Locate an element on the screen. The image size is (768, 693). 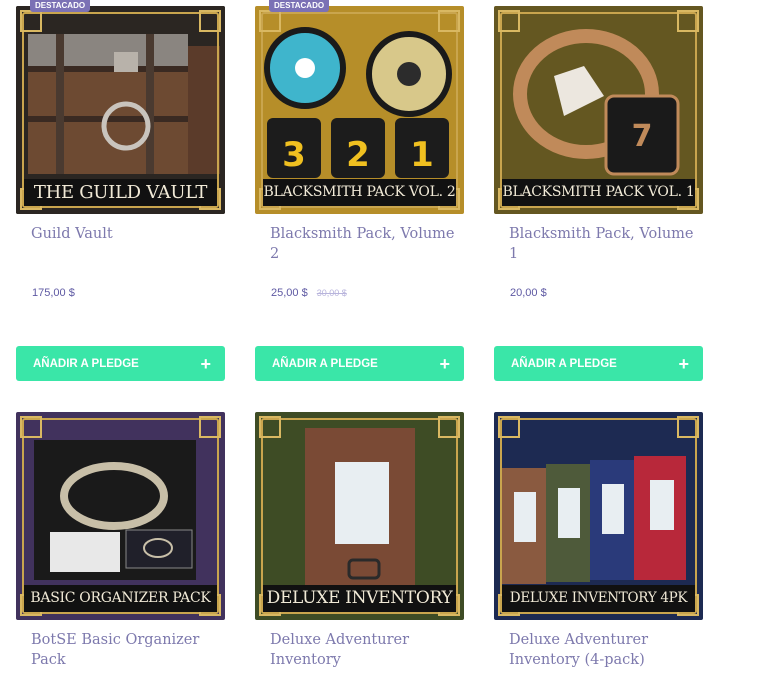
image-banner: DELUXE INVENTORY 4PK is located at coordinates (598, 598).